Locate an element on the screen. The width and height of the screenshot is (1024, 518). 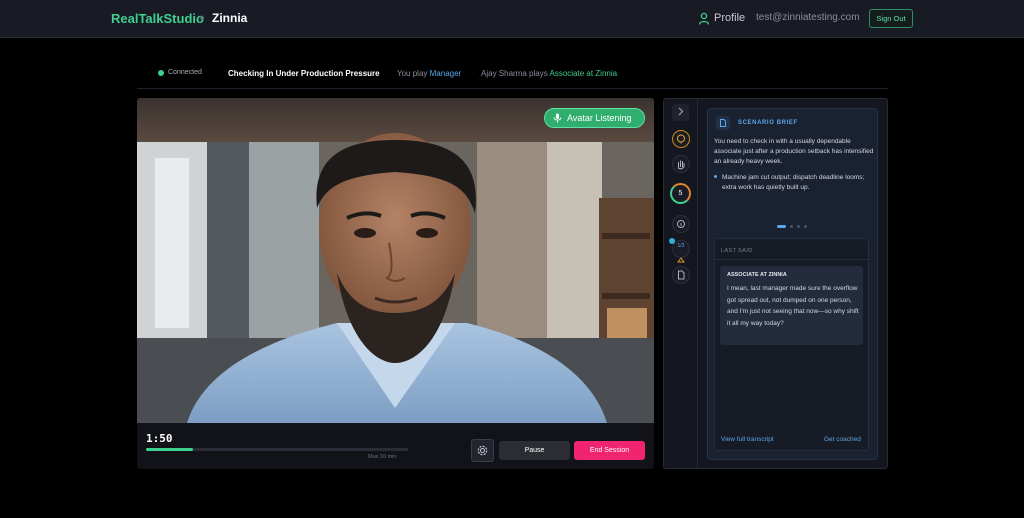
rail-info-button is located at coordinates (681, 224).